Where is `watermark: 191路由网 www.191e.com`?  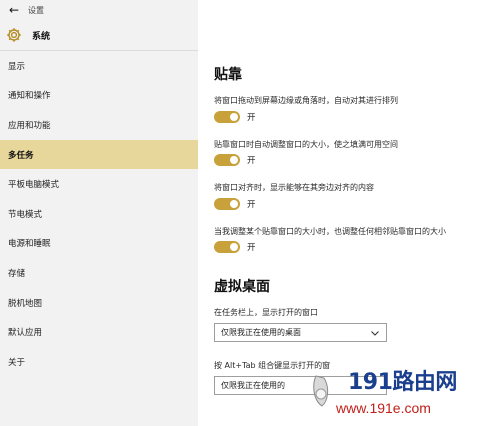 watermark: 191路由网 www.191e.com is located at coordinates (400, 393).